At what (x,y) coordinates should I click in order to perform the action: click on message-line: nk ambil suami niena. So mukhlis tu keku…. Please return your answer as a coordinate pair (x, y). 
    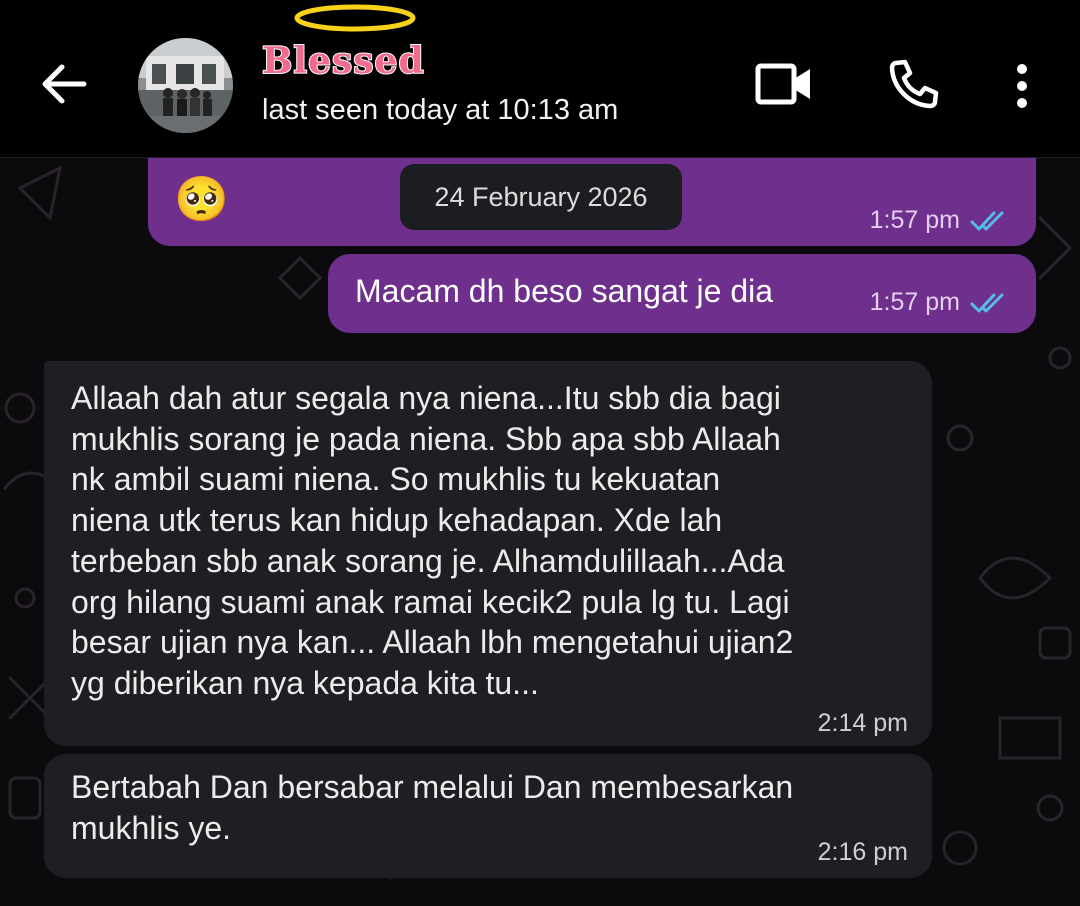
    Looking at the image, I should click on (396, 479).